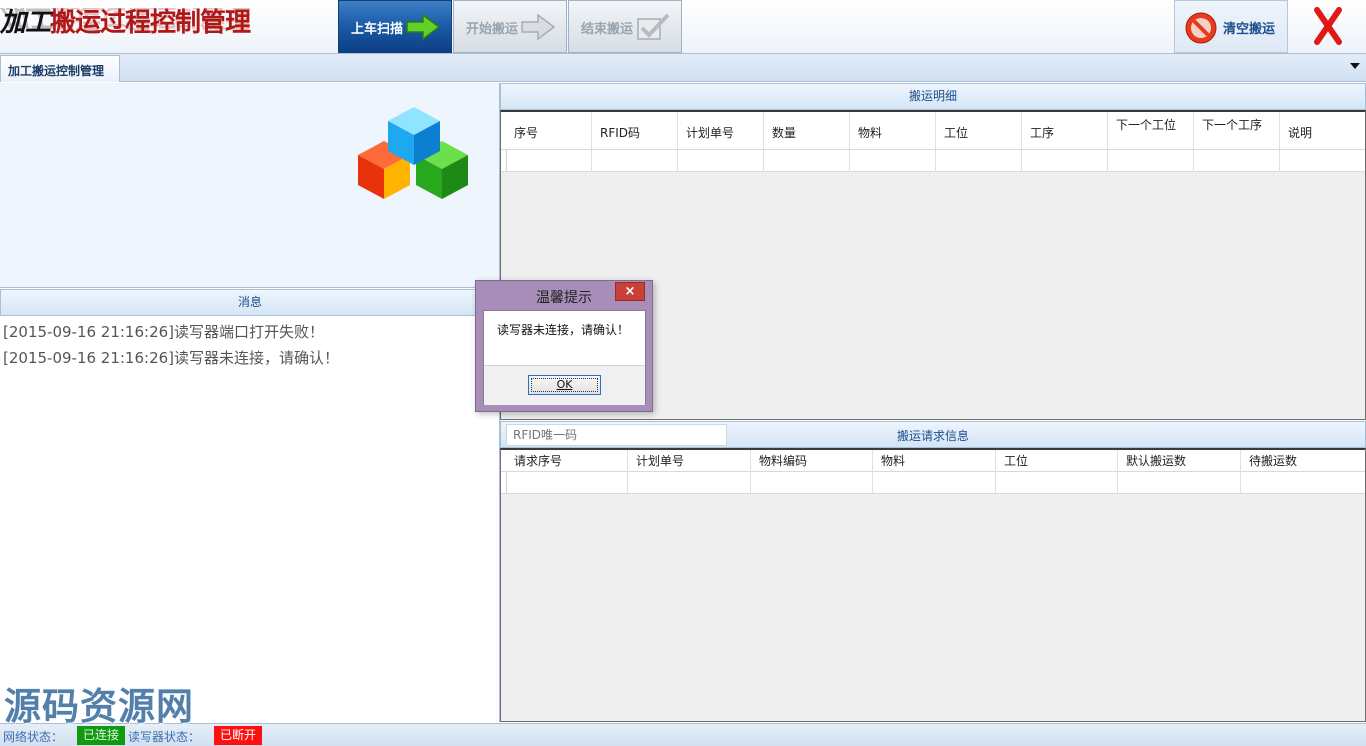 This screenshot has height=746, width=1366. What do you see at coordinates (563, 330) in the screenshot?
I see `dialog-message: 读写器未连接，请确认！` at bounding box center [563, 330].